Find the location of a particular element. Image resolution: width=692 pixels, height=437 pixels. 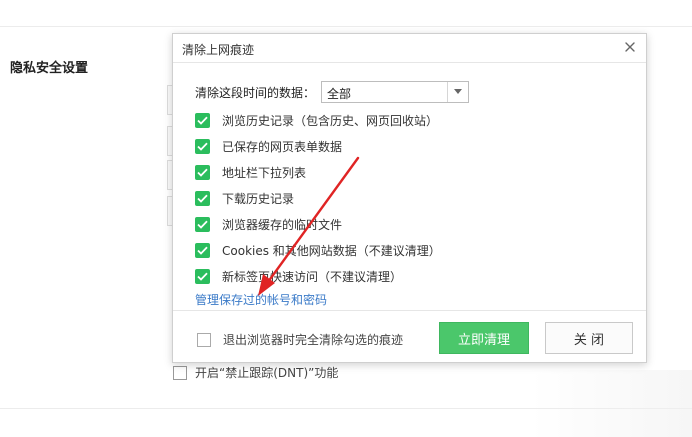

option-cache-files: 浏览器缓存的临时文件 is located at coordinates (318, 224).